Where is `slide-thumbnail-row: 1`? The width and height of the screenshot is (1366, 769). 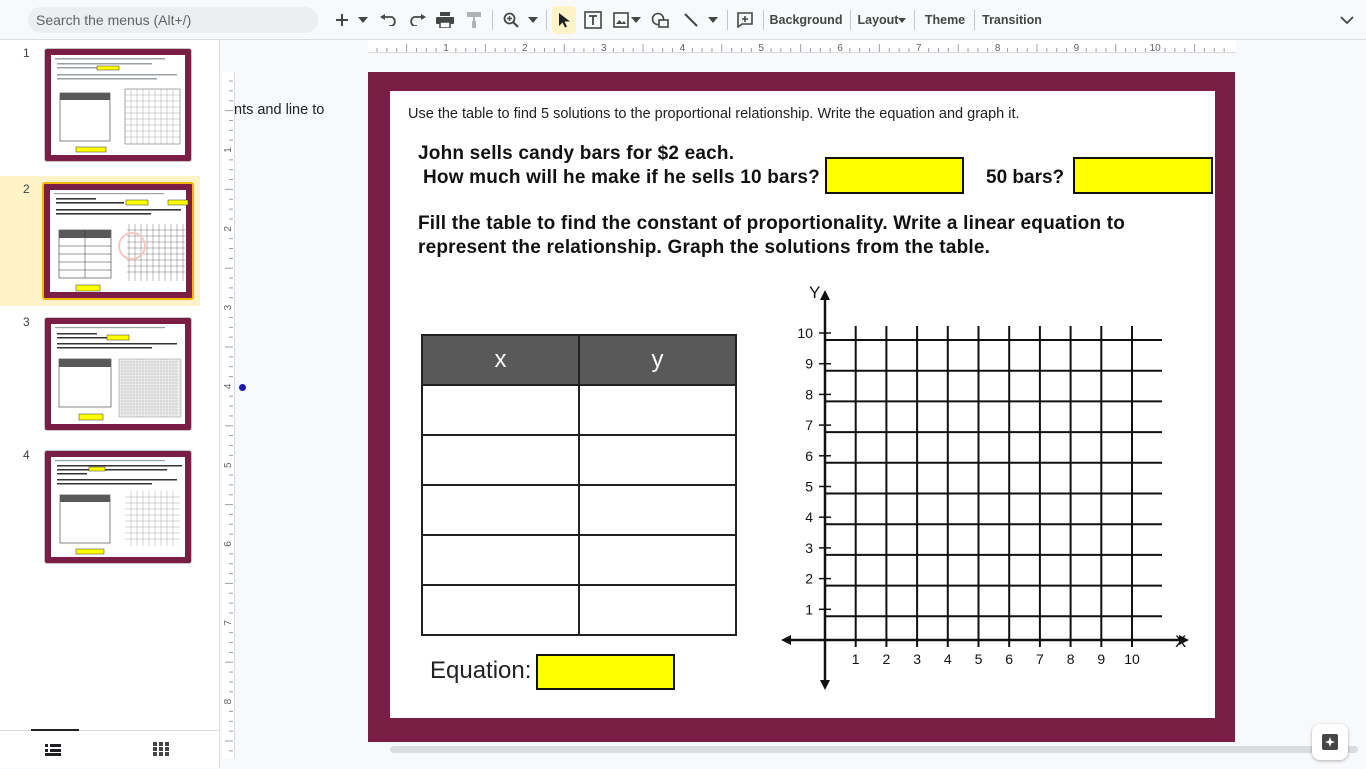
slide-thumbnail-row: 1 is located at coordinates (100, 105).